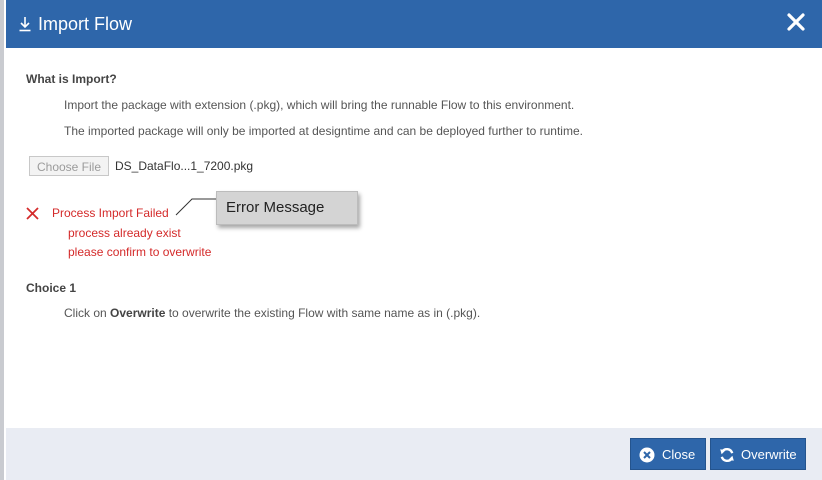 This screenshot has width=822, height=480. I want to click on close-button: Close, so click(668, 454).